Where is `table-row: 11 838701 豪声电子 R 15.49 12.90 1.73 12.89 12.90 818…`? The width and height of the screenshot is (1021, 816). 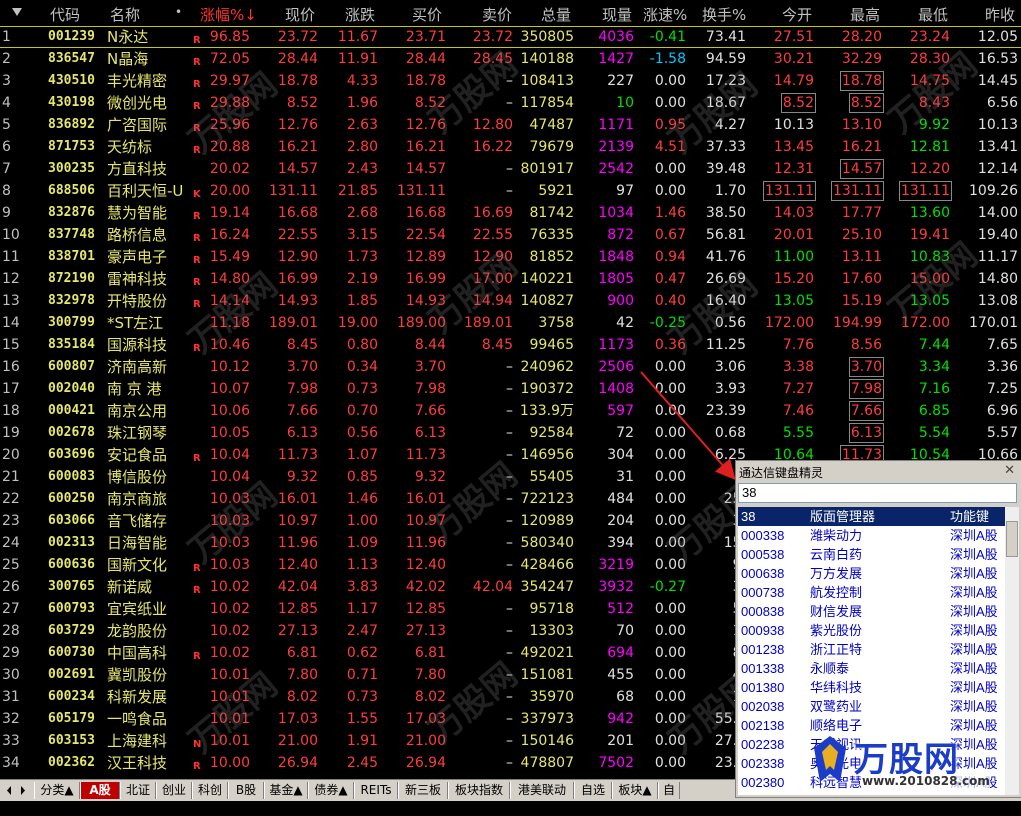
table-row: 11 838701 豪声电子 R 15.49 12.90 1.73 12.89 12.90 818… is located at coordinates (510, 257).